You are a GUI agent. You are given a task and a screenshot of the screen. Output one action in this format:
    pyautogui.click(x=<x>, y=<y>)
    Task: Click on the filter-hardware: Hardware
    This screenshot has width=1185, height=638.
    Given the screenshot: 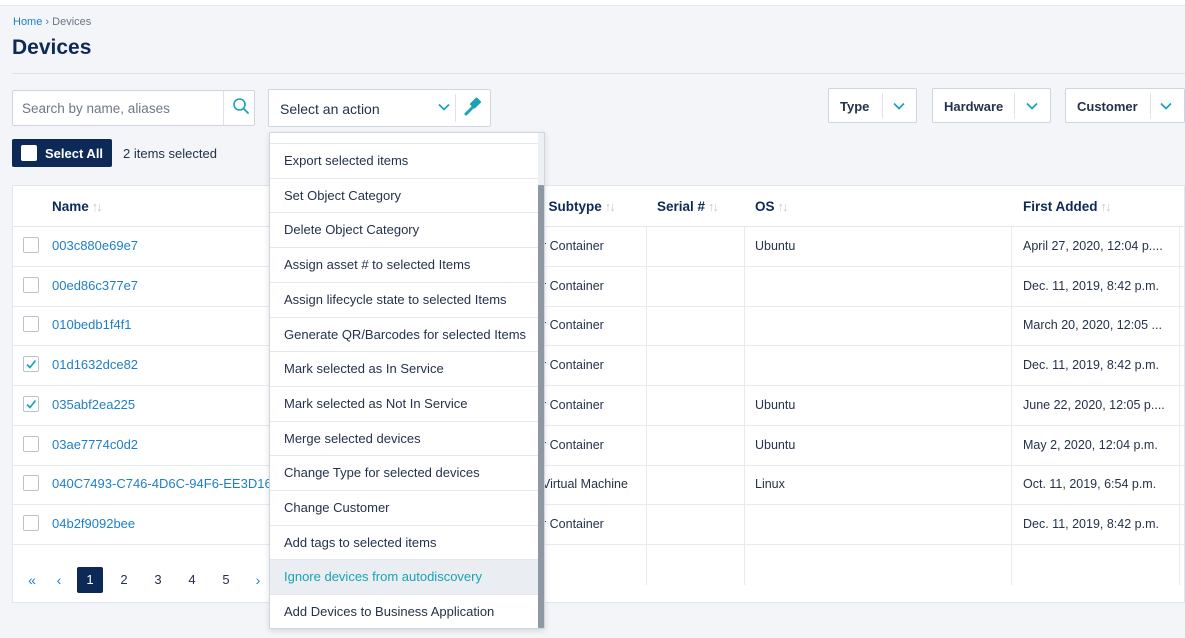 What is the action you would take?
    pyautogui.click(x=991, y=105)
    